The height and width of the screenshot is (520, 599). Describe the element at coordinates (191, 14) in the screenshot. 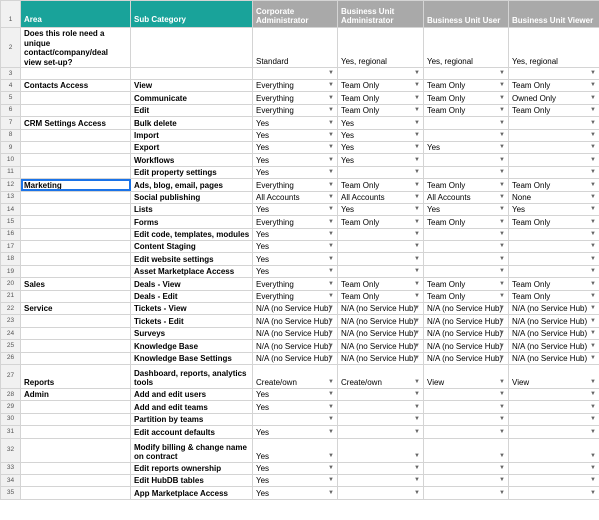

I see `header-sub-category: Sub Category` at that location.